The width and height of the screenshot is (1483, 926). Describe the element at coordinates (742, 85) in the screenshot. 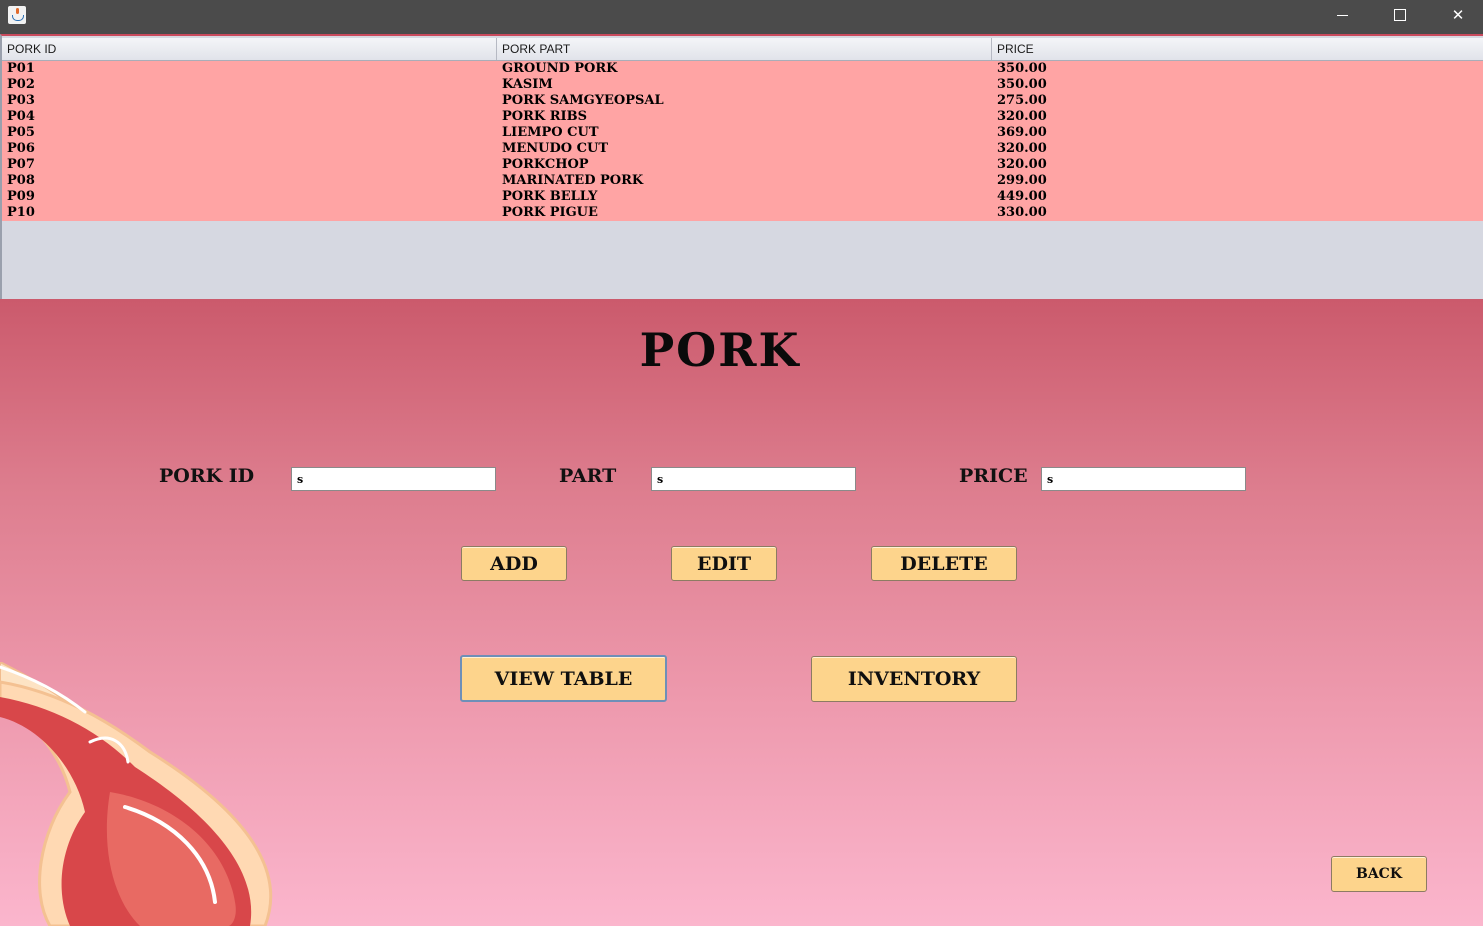

I see `table-row: P02 KASIM 350.00` at that location.